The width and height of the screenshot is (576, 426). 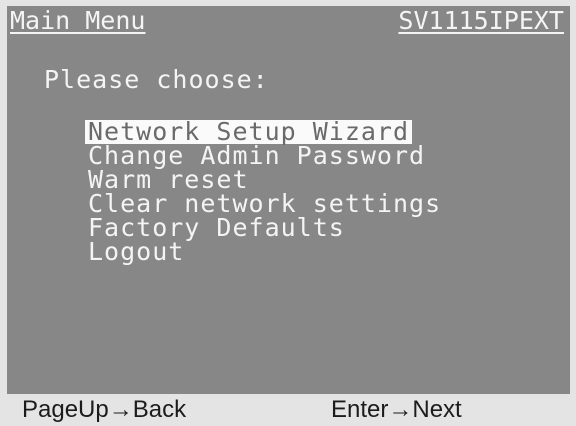 What do you see at coordinates (396, 409) in the screenshot?
I see `next-hint: Enter→Next` at bounding box center [396, 409].